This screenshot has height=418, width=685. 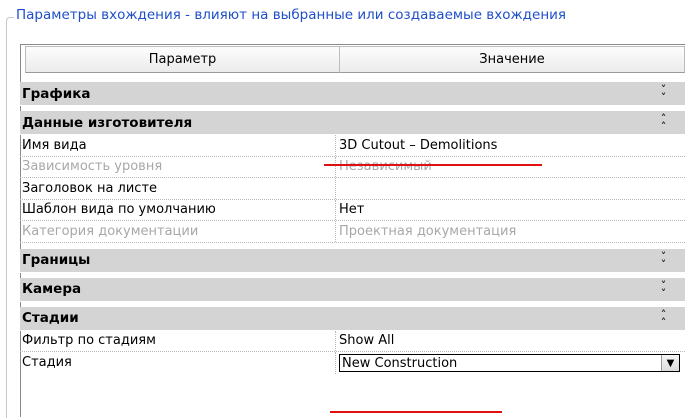 I want to click on category-identity: Данные изготовителя ˄ ˄, so click(x=352, y=123).